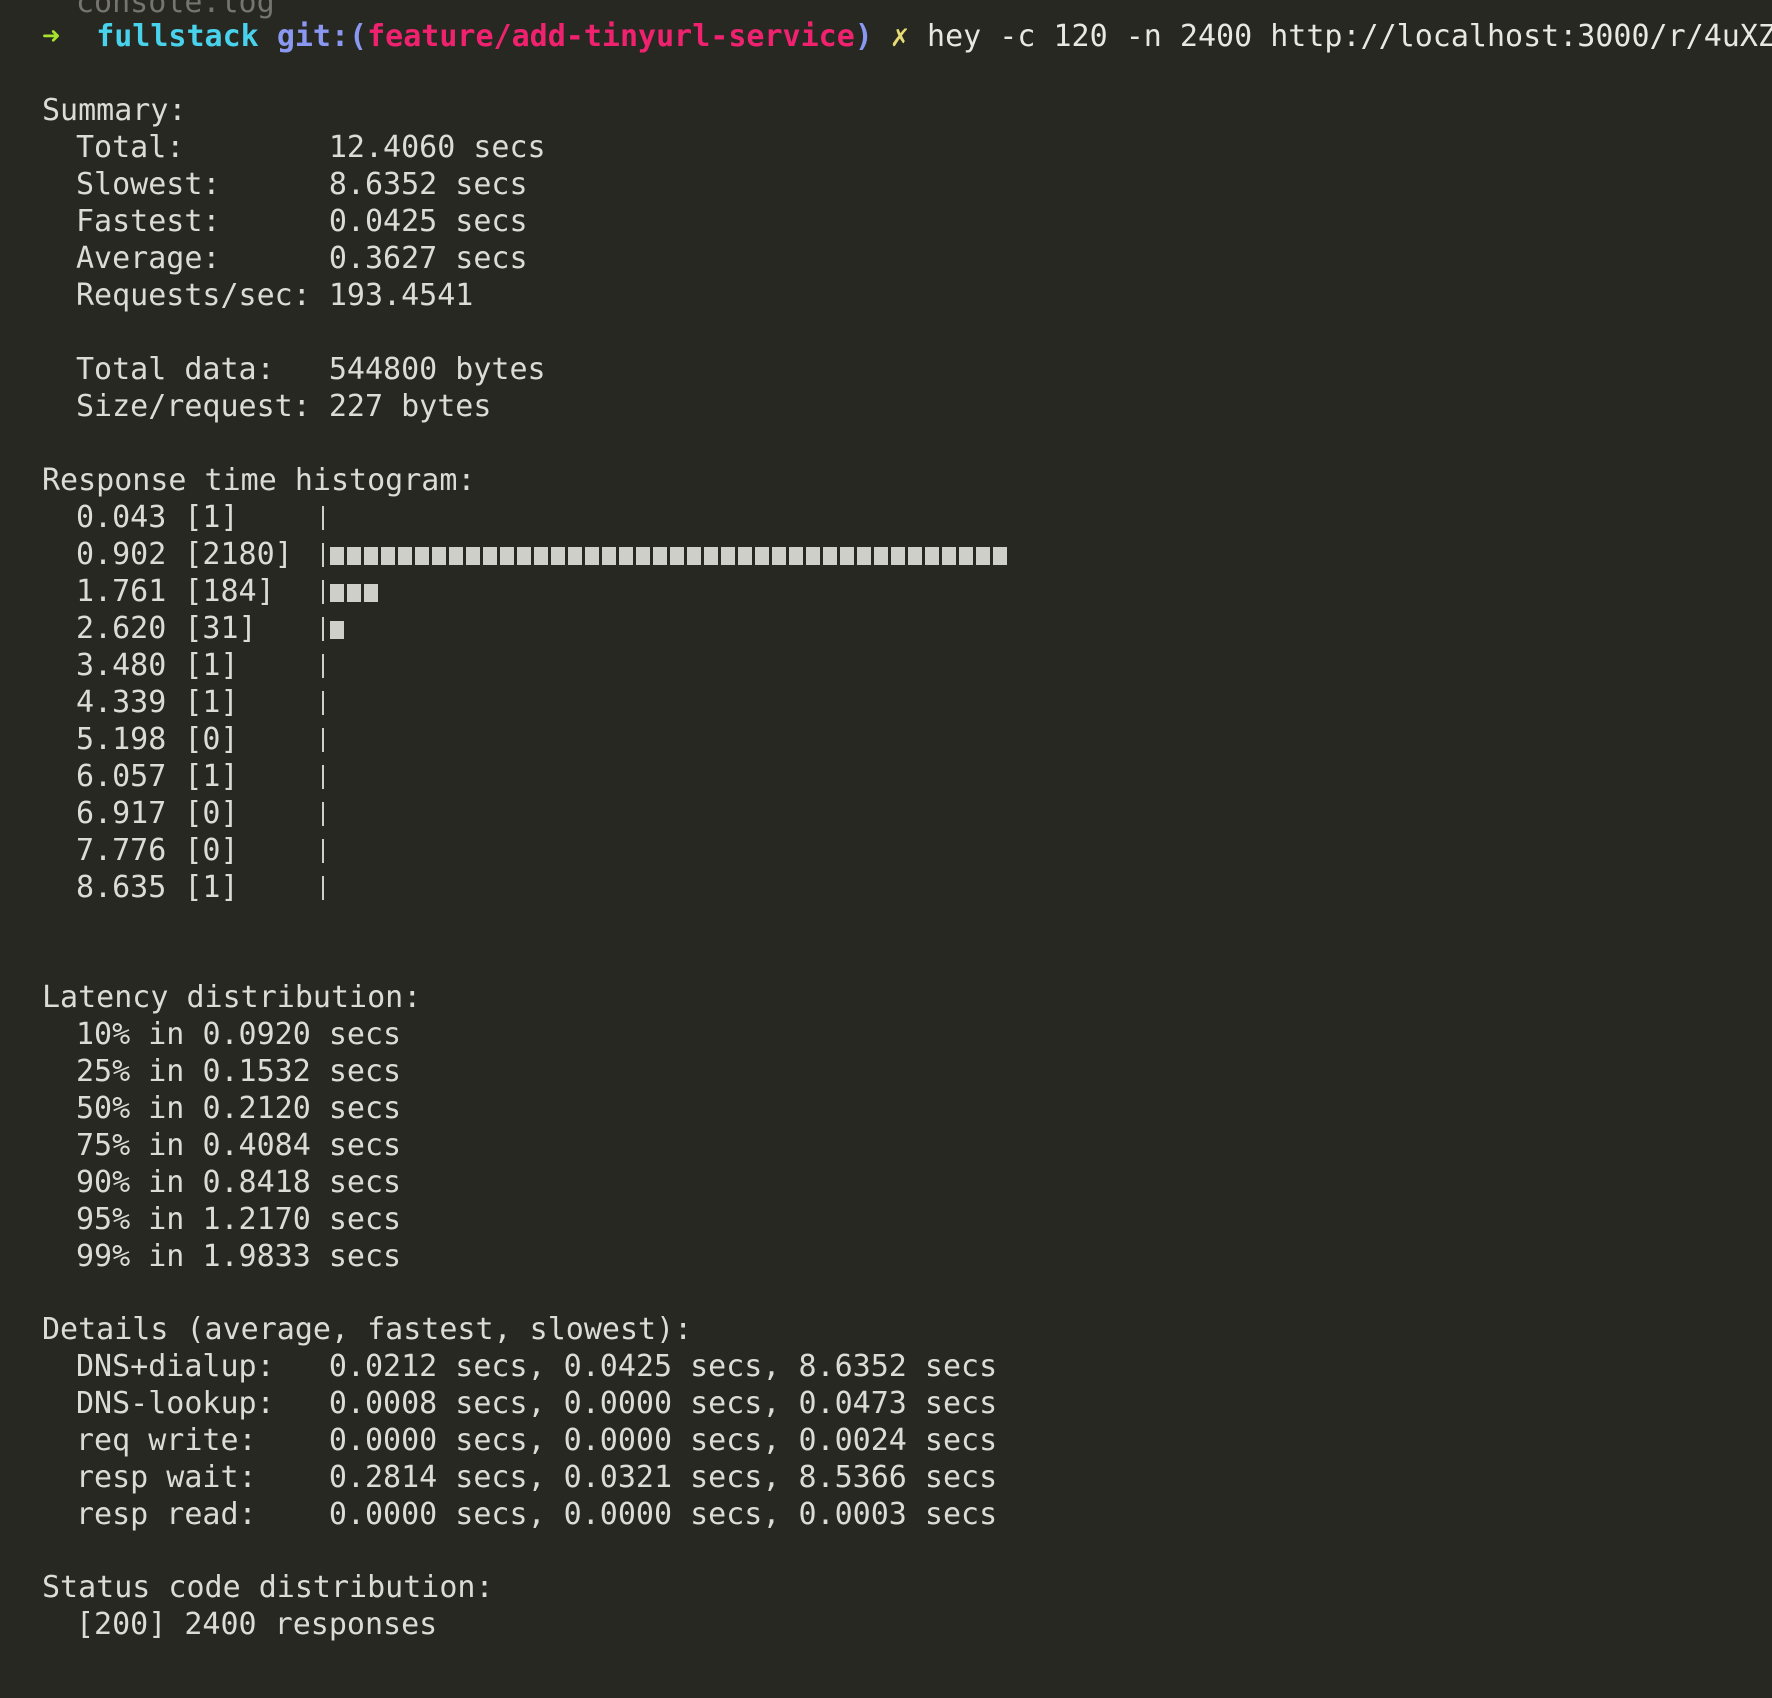 The image size is (1772, 1698). What do you see at coordinates (202, 1440) in the screenshot?
I see `details-label: req write:` at bounding box center [202, 1440].